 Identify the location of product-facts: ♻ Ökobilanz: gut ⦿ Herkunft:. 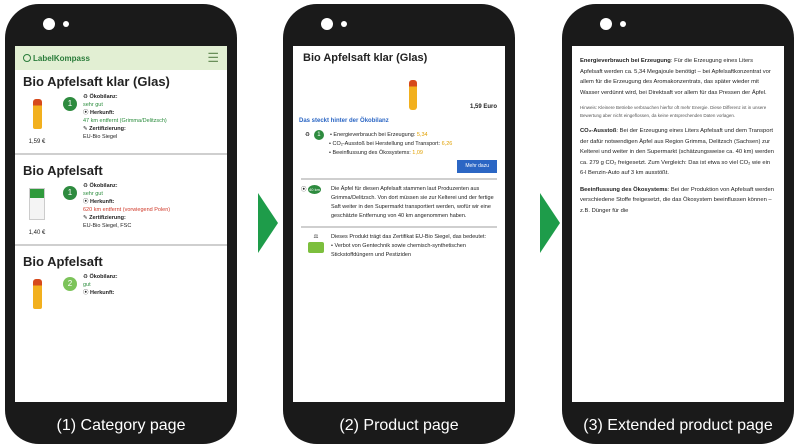
(100, 285).